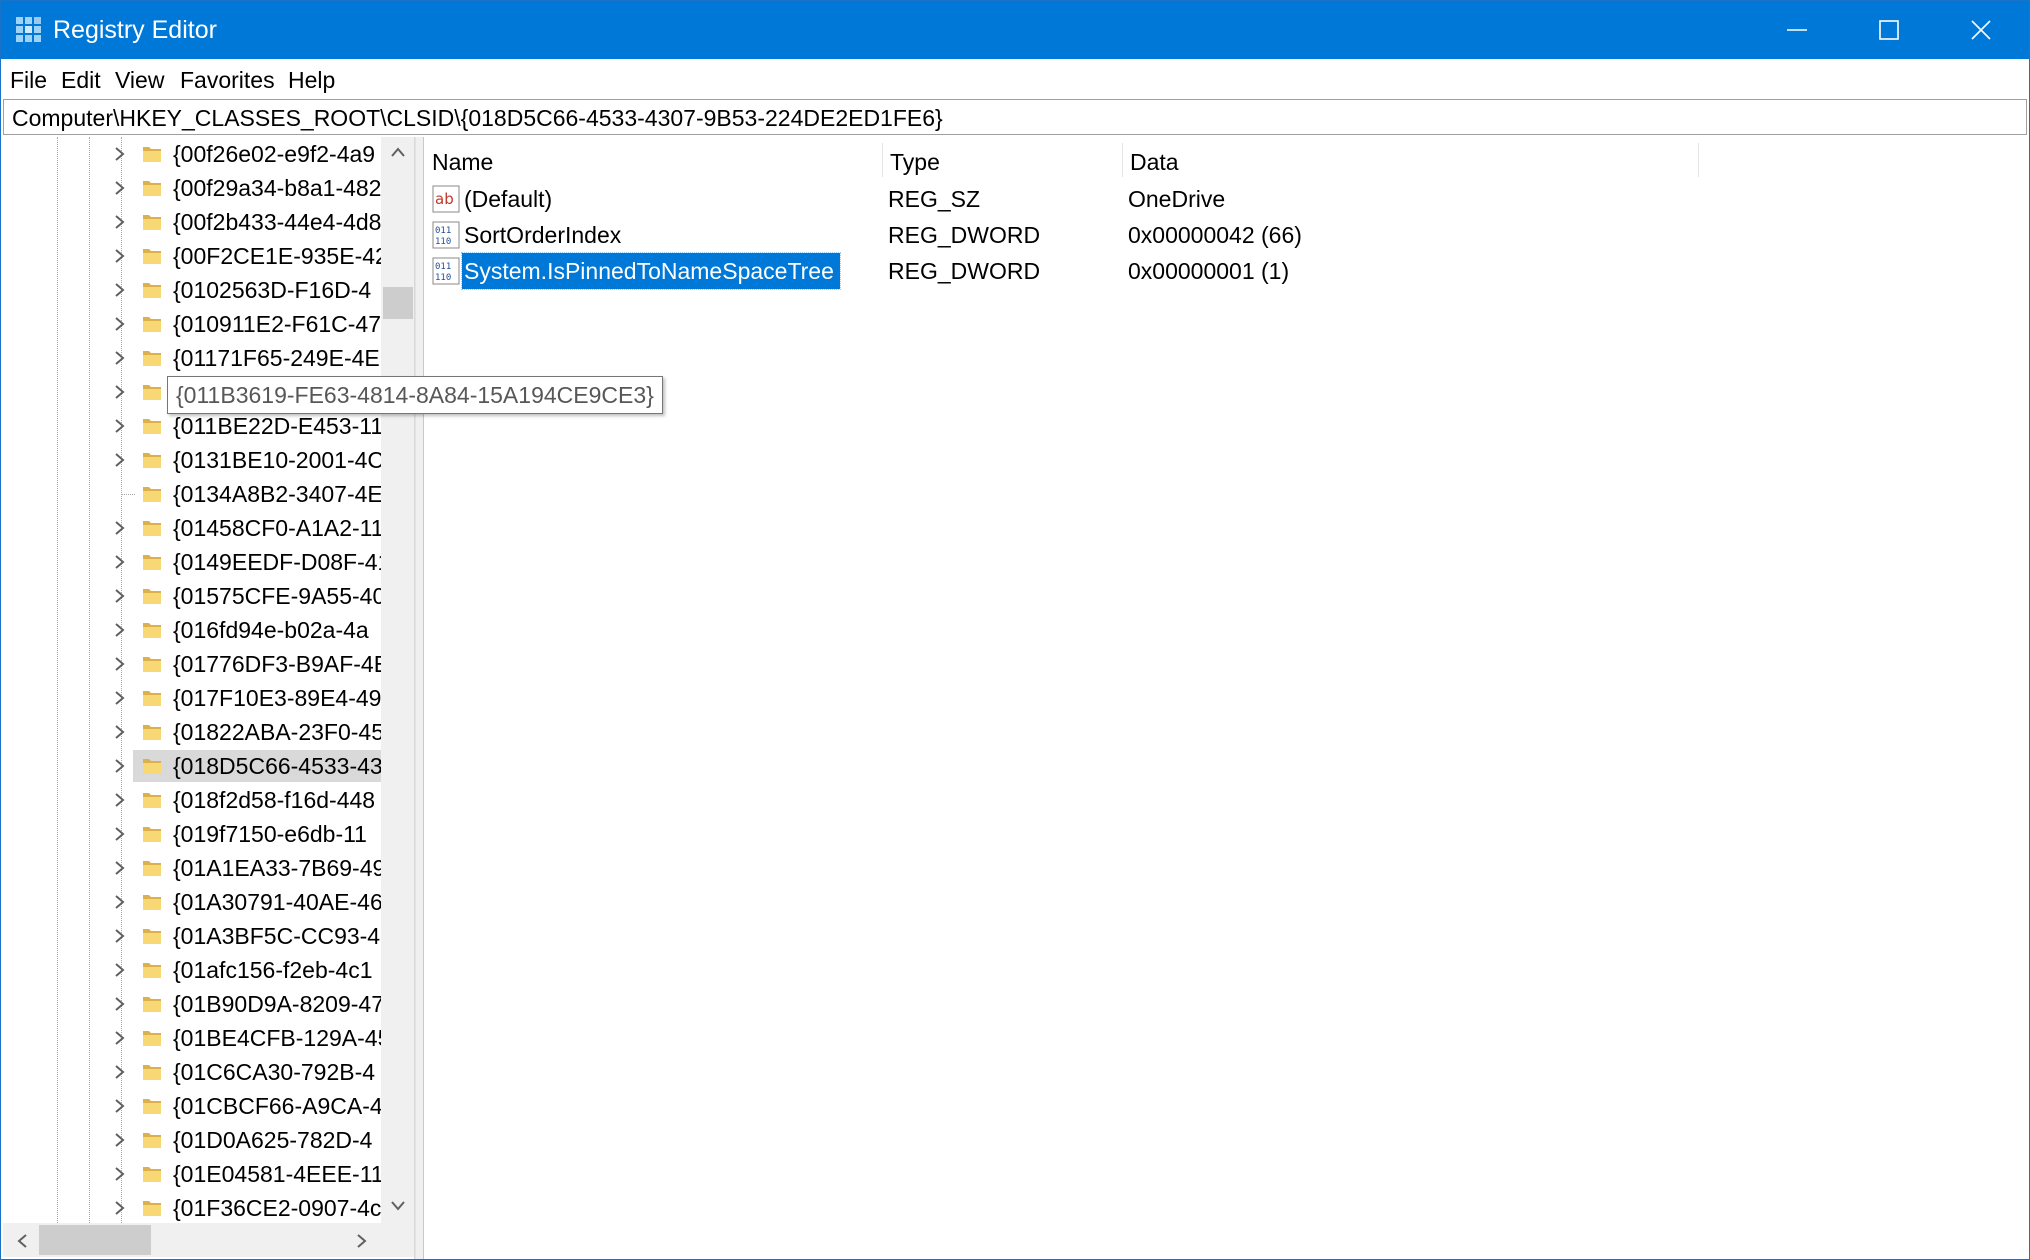 This screenshot has width=2030, height=1260. What do you see at coordinates (227, 78) in the screenshot?
I see `menu-favorites: Favorites` at bounding box center [227, 78].